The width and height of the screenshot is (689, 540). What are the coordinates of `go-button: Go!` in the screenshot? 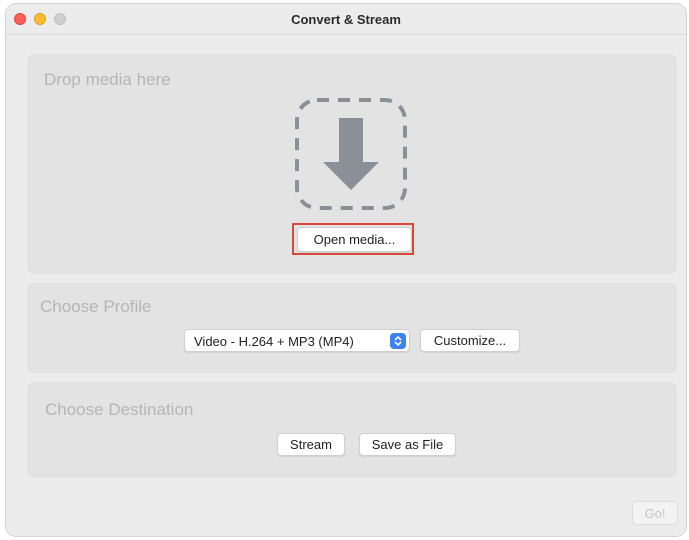 It's located at (655, 513).